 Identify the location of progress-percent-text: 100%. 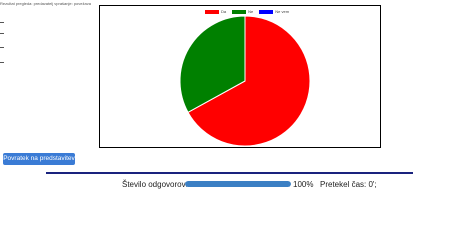
(303, 184).